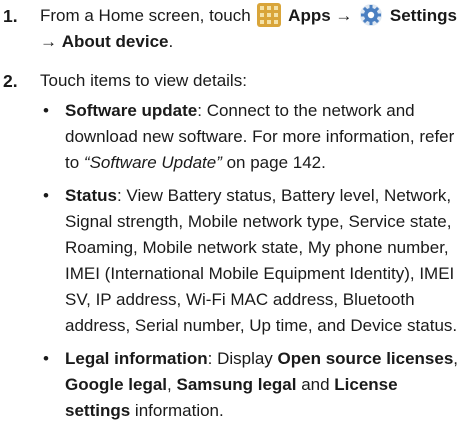 This screenshot has width=473, height=431. What do you see at coordinates (309, 15) in the screenshot?
I see `apps-label: Apps` at bounding box center [309, 15].